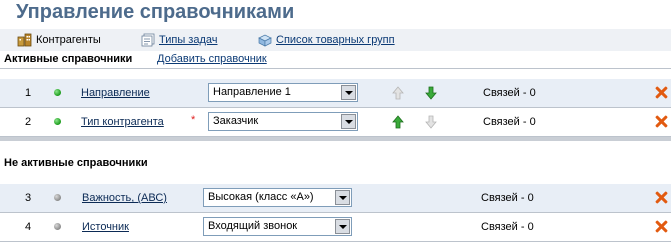 The width and height of the screenshot is (671, 242). I want to click on row-number: 1, so click(28, 93).